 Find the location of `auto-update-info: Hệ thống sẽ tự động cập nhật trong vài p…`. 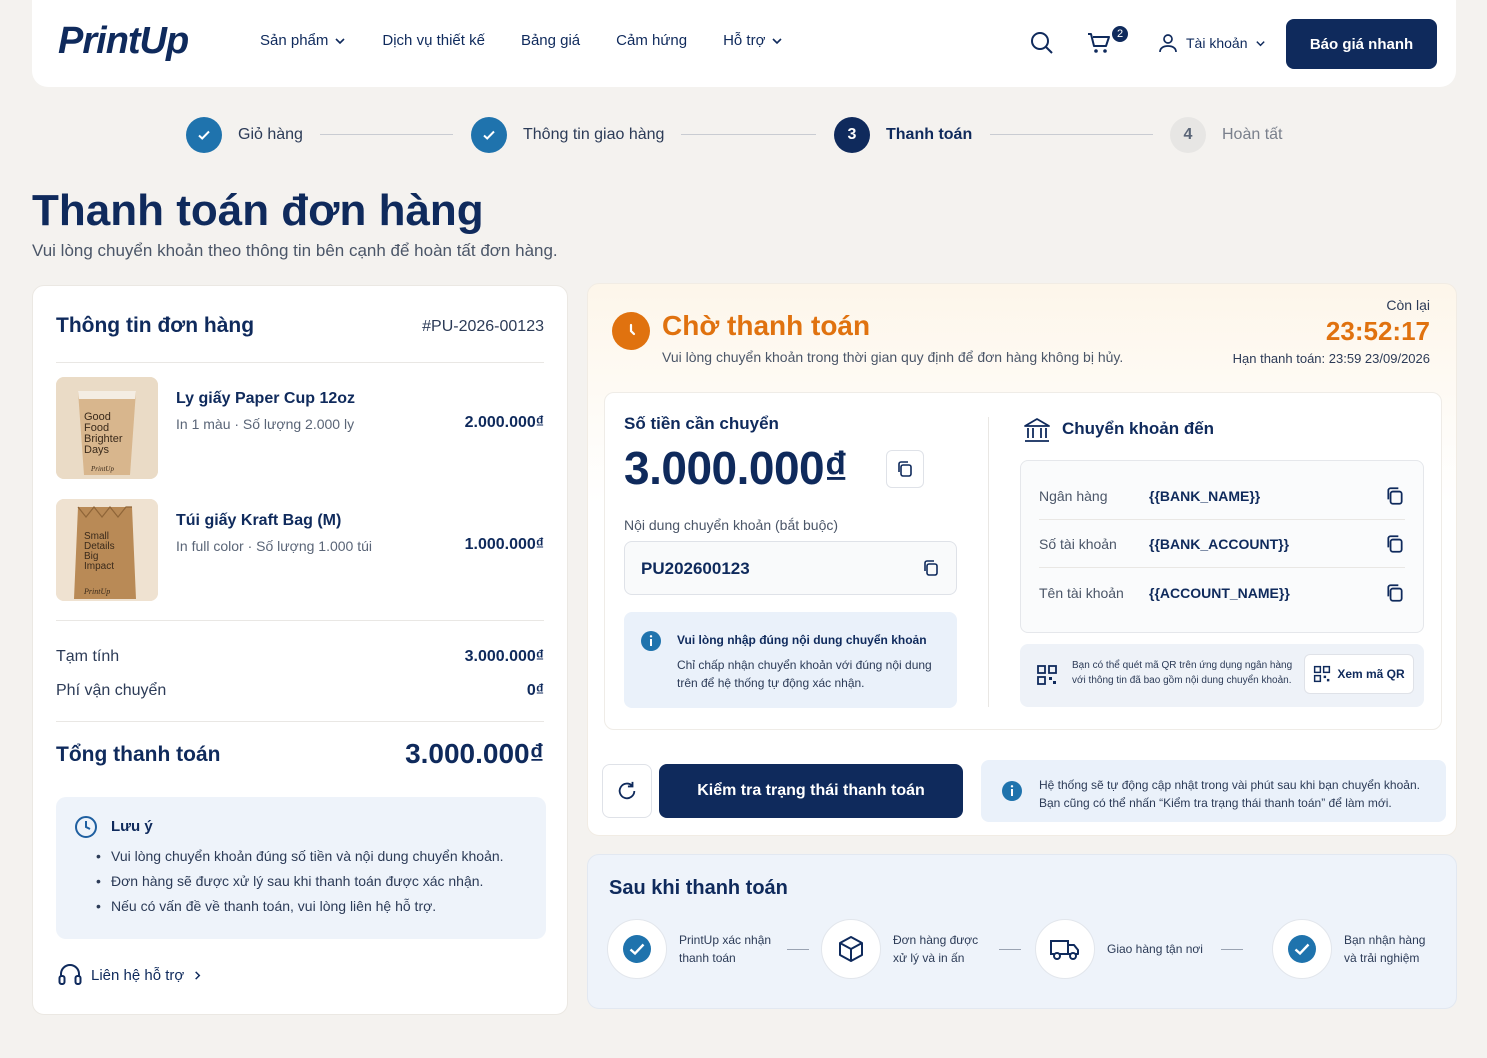

auto-update-info: Hệ thống sẽ tự động cập nhật trong vài p… is located at coordinates (1213, 791).